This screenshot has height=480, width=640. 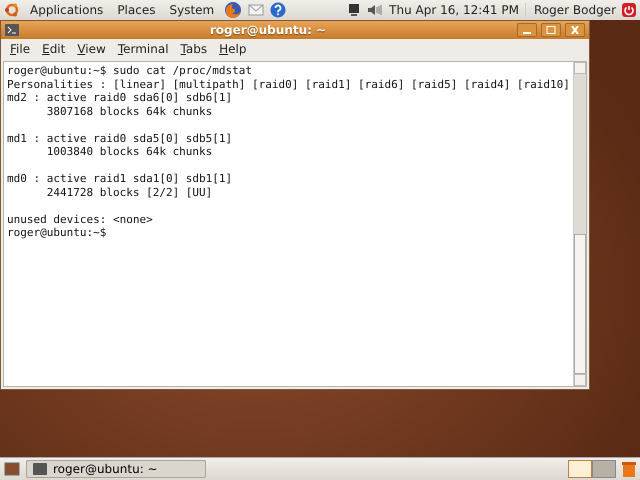 I want to click on terminal-line: unused devices: <none>, so click(x=80, y=219).